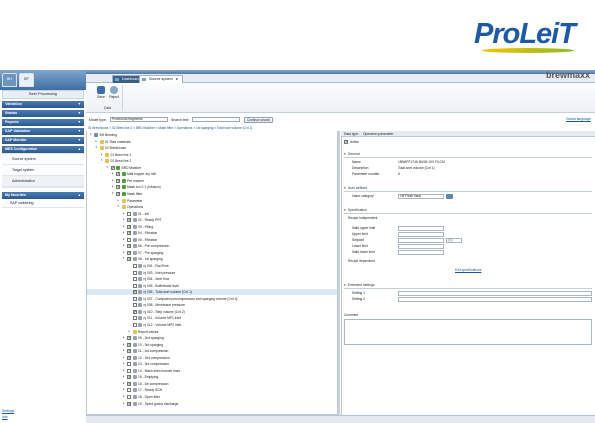 This screenshot has height=423, width=595. What do you see at coordinates (212, 371) in the screenshot?
I see `tree-node: ▸ 14 - Mash inlet channel rinse` at bounding box center [212, 371].